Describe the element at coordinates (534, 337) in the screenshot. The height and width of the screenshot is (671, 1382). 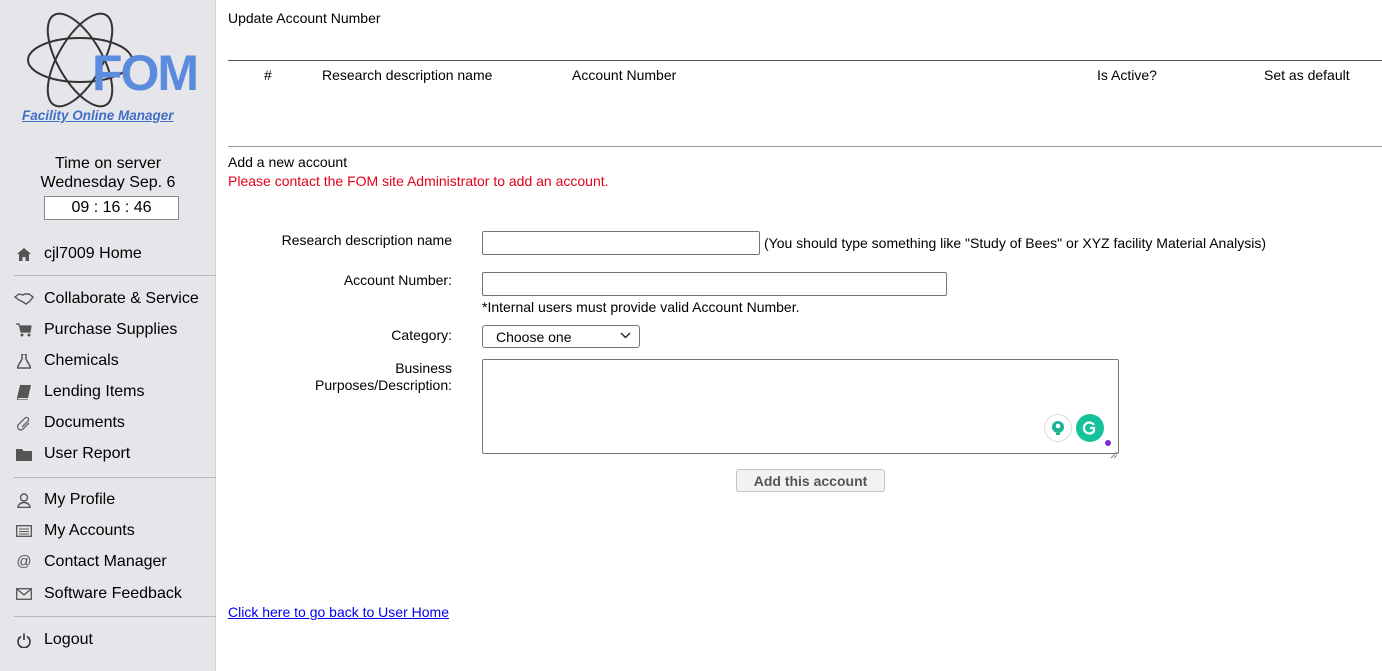
I see `category-selected-value: Choose one` at that location.